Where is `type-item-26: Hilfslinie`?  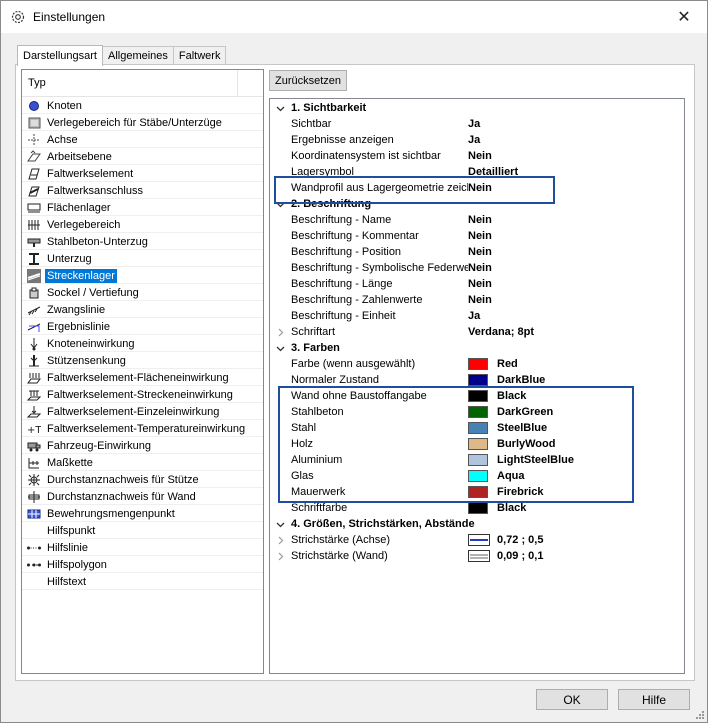 type-item-26: Hilfslinie is located at coordinates (142, 547).